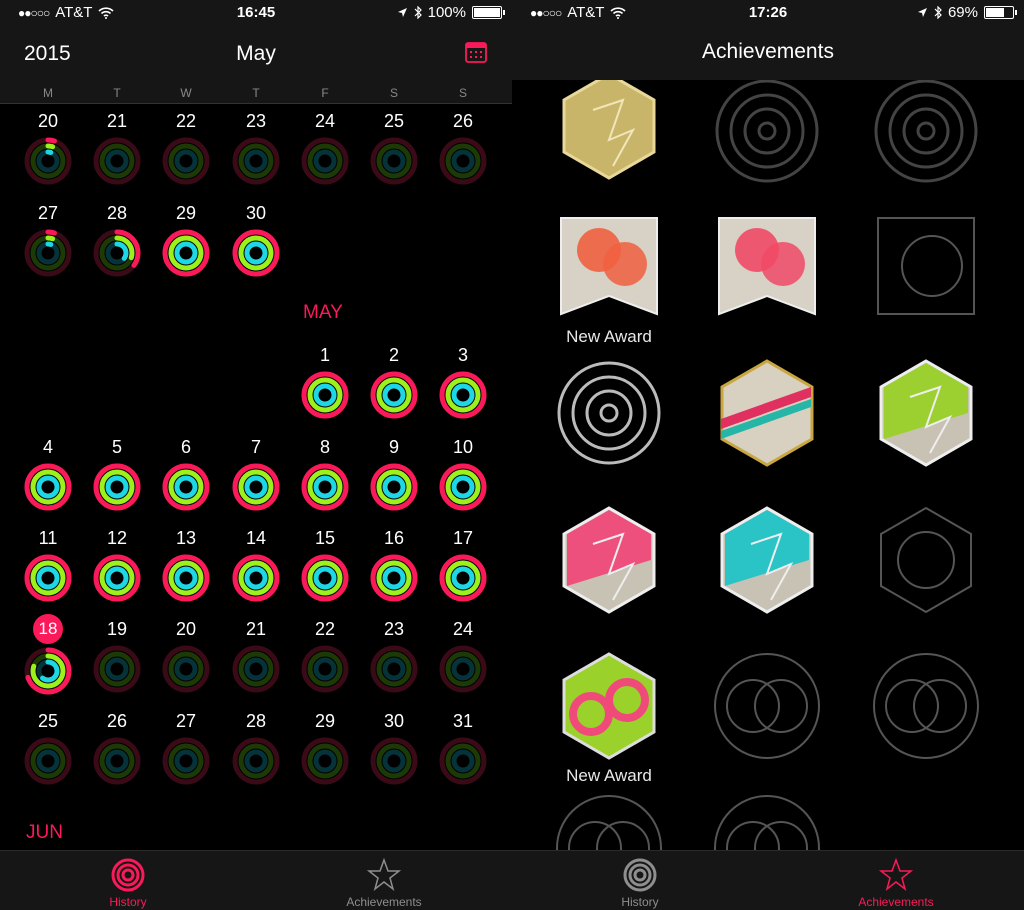 The image size is (1024, 910). What do you see at coordinates (767, 266) in the screenshot?
I see `badge-300-percent-move` at bounding box center [767, 266].